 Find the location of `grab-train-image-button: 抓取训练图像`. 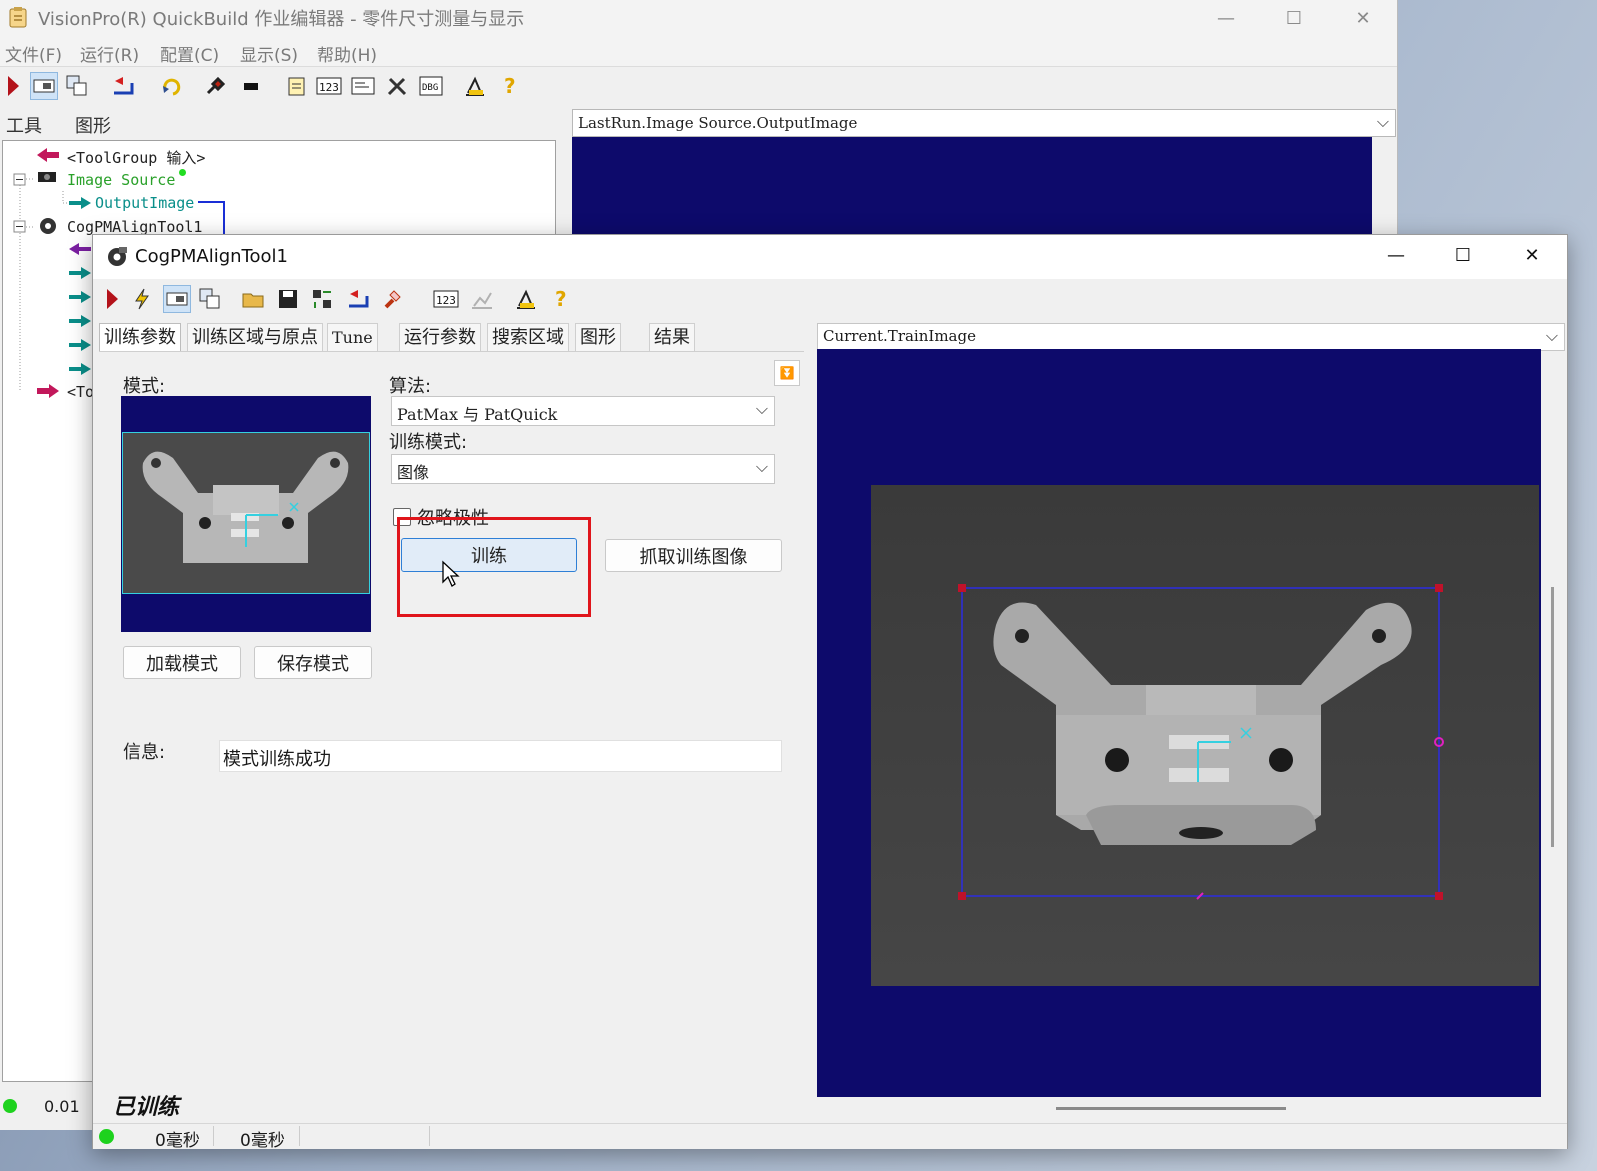

grab-train-image-button: 抓取训练图像 is located at coordinates (693, 555).